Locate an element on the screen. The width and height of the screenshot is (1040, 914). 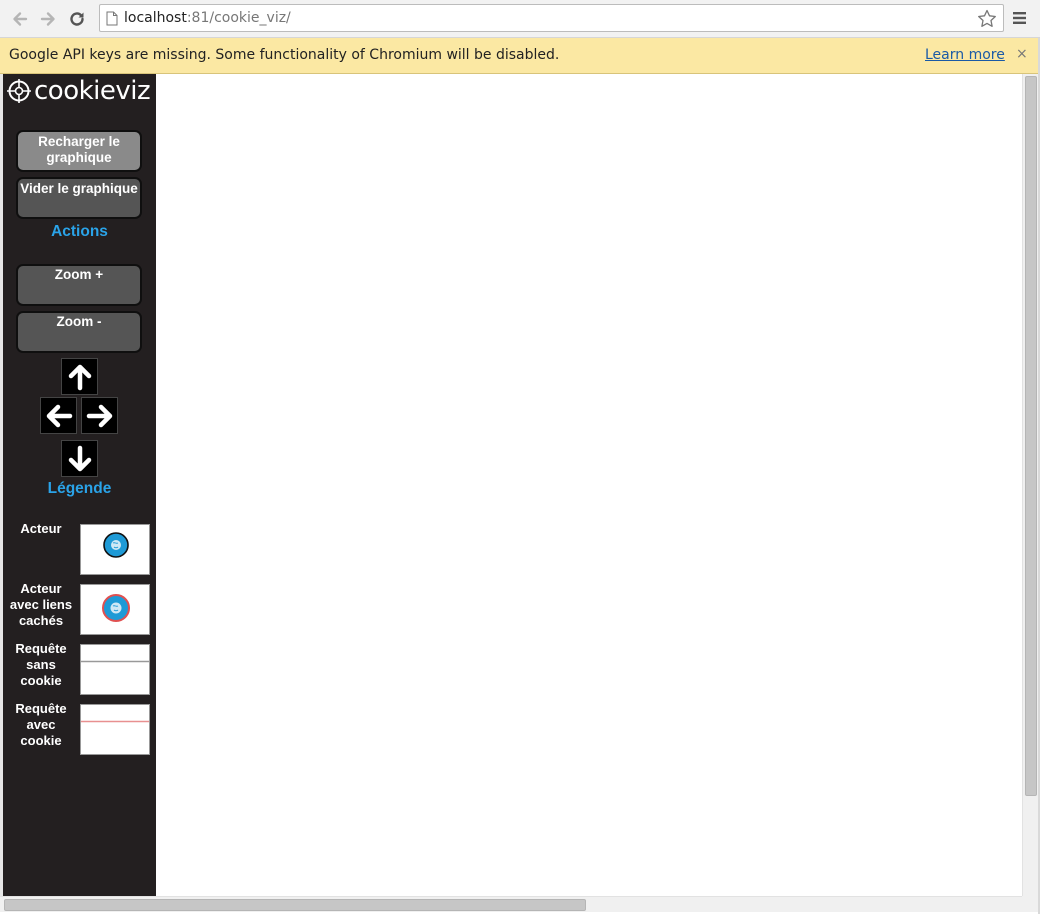
vertical-scrollbar is located at coordinates (1030, 485).